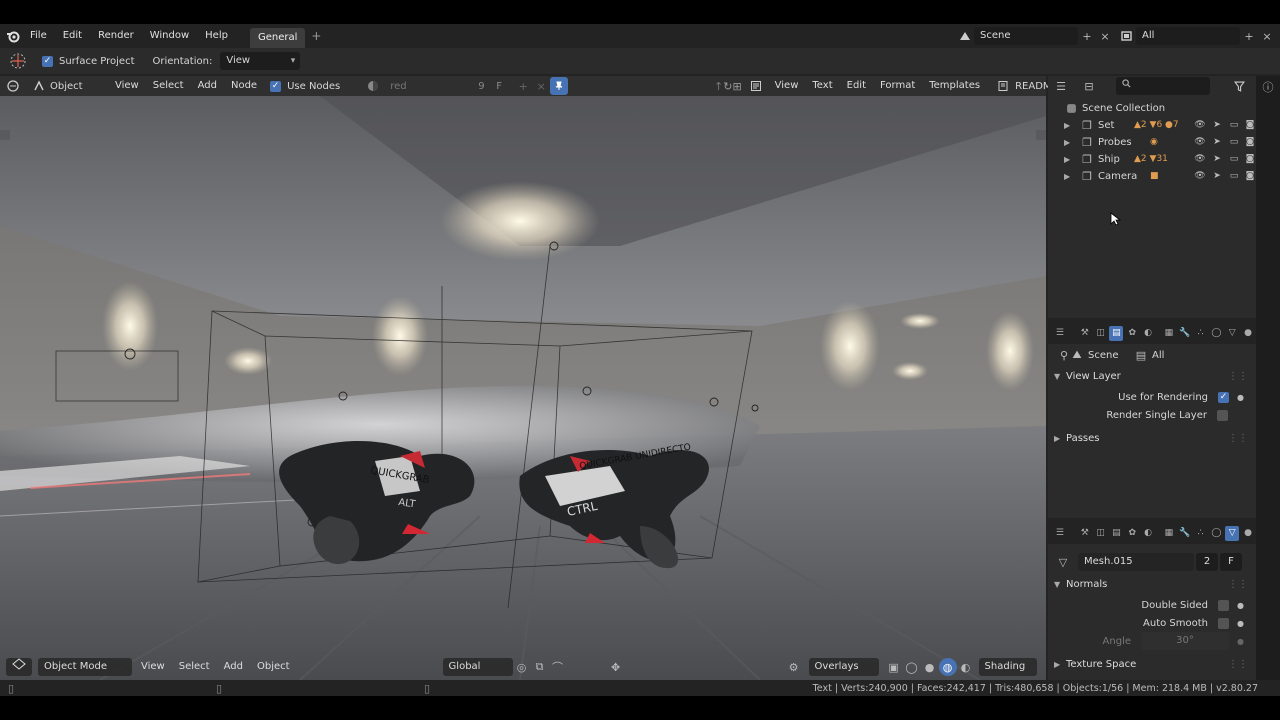 The height and width of the screenshot is (720, 1280). What do you see at coordinates (13, 36) in the screenshot?
I see `blender-logo-icon` at bounding box center [13, 36].